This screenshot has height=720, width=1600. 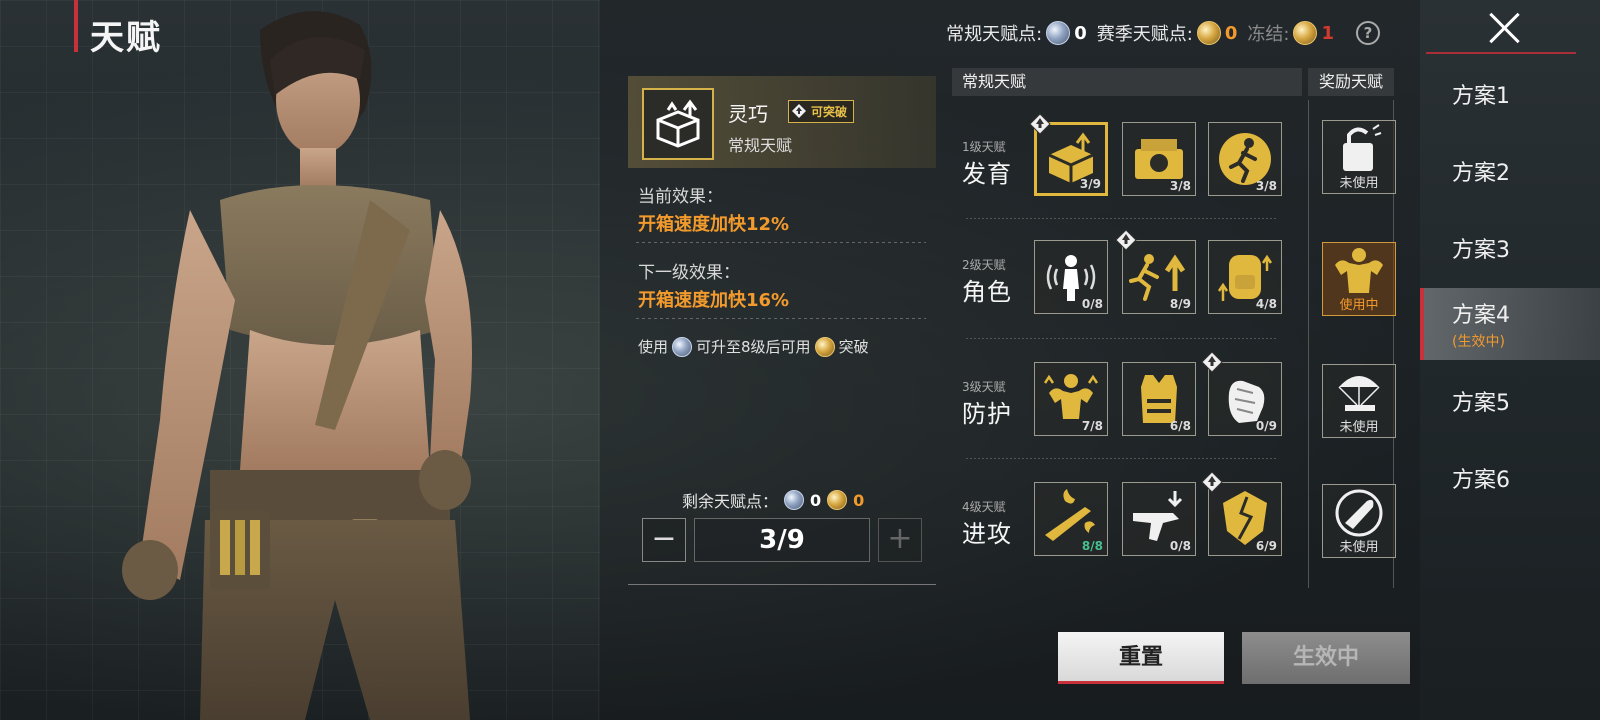 What do you see at coordinates (782, 122) in the screenshot?
I see `talent-detail-header: 灵巧 可突破 常规天赋` at bounding box center [782, 122].